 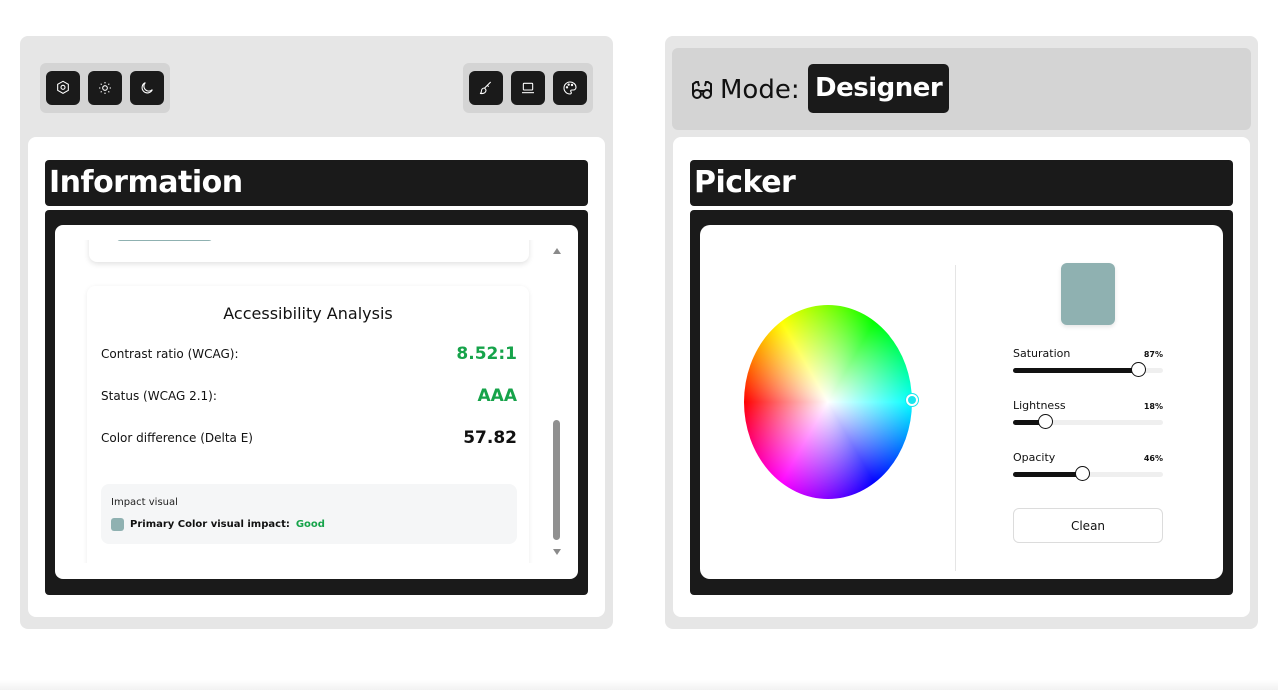 What do you see at coordinates (1034, 457) in the screenshot?
I see `opacity-label: Opacity` at bounding box center [1034, 457].